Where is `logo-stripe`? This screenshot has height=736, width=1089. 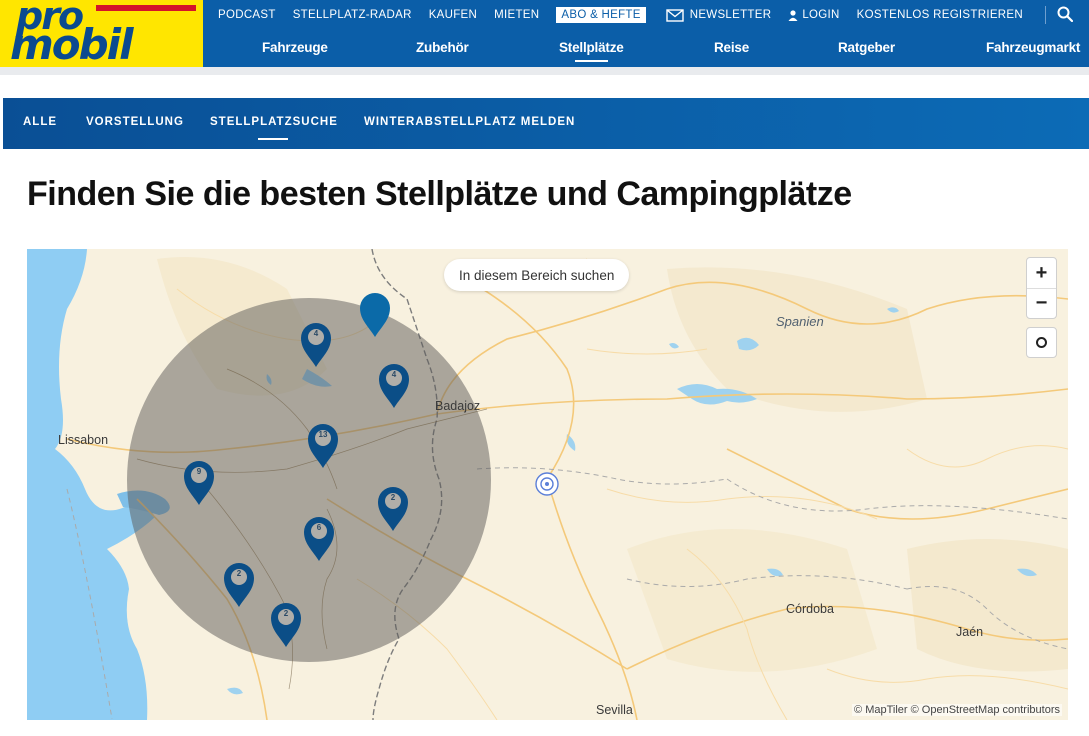
logo-stripe is located at coordinates (146, 8).